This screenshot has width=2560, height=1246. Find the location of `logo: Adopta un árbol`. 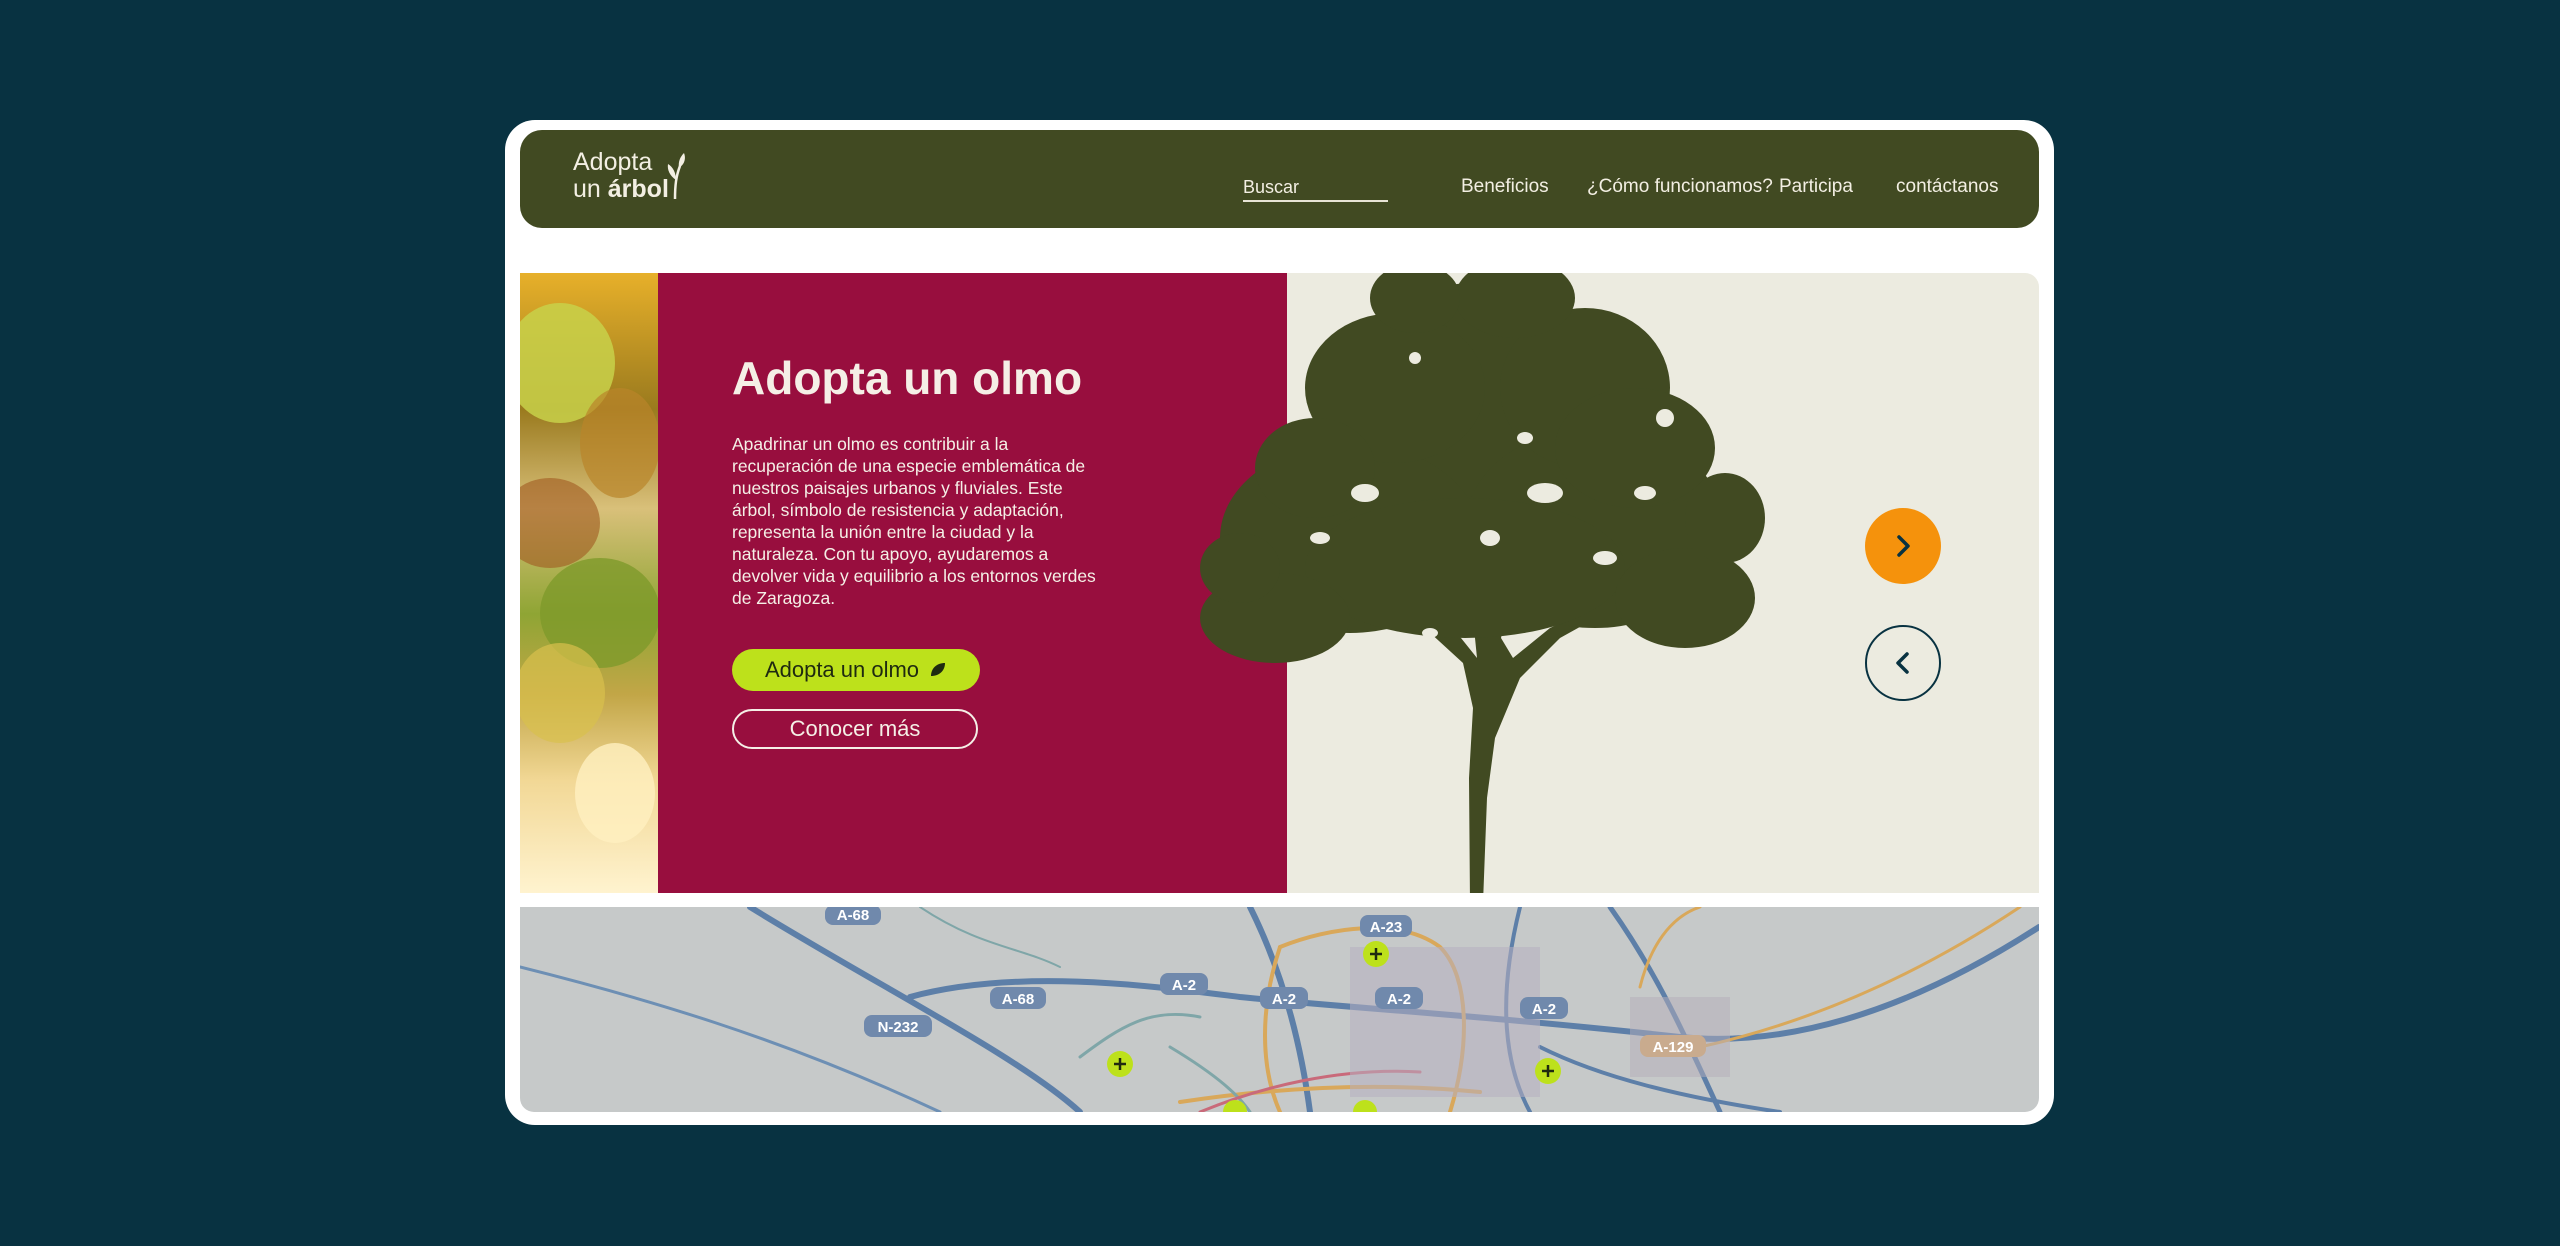

logo: Adopta un árbol is located at coordinates (629, 175).